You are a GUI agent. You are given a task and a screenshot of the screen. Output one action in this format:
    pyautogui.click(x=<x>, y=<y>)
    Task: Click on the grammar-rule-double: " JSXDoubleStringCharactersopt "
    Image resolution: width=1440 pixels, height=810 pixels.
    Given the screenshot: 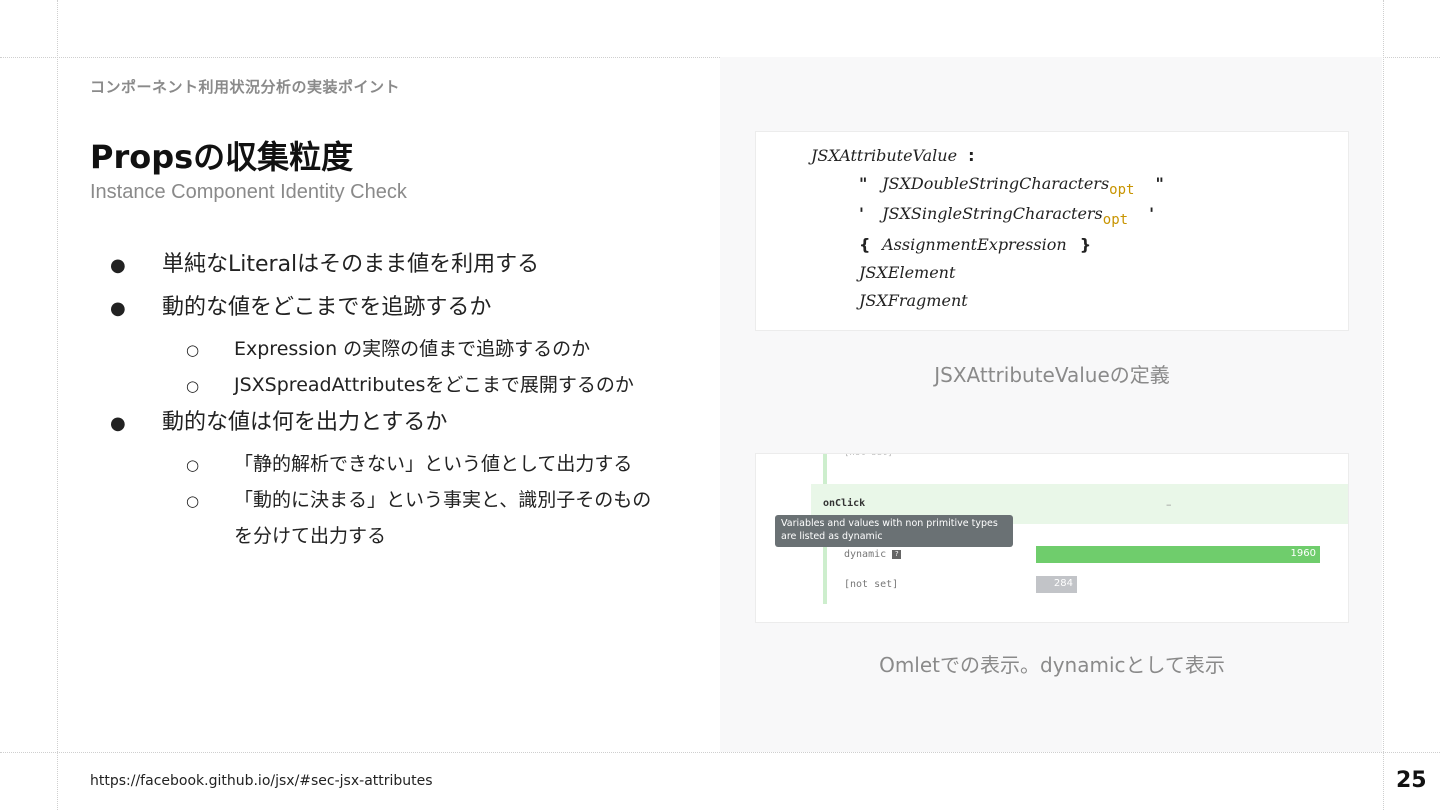 What is the action you would take?
    pyautogui.click(x=1011, y=186)
    